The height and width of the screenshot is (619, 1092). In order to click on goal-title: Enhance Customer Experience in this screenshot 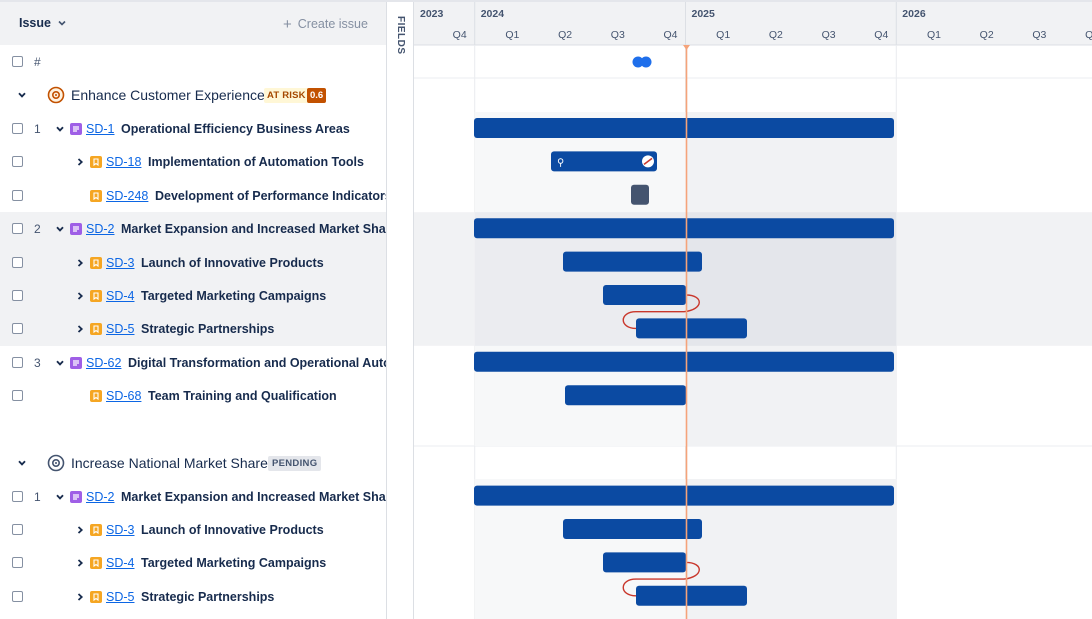, I will do `click(168, 95)`.